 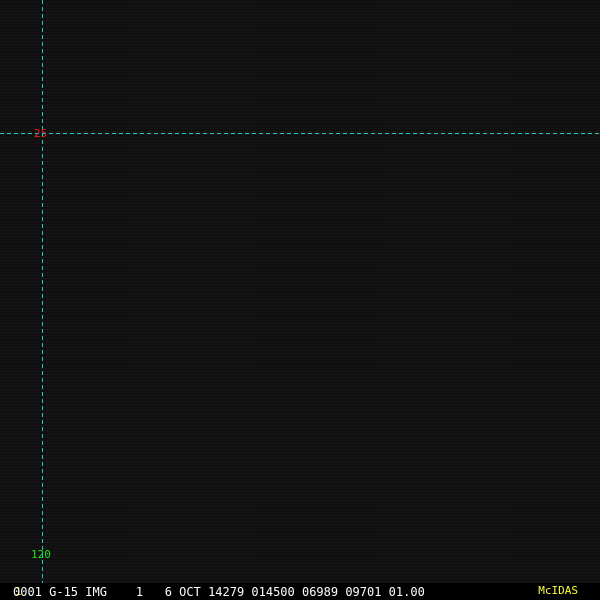 What do you see at coordinates (41, 133) in the screenshot?
I see `latitude-label: 25` at bounding box center [41, 133].